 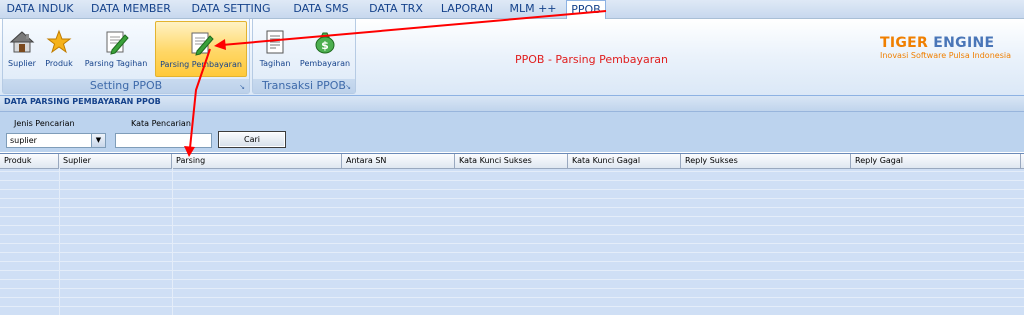 What do you see at coordinates (59, 41) in the screenshot?
I see `star-icon` at bounding box center [59, 41].